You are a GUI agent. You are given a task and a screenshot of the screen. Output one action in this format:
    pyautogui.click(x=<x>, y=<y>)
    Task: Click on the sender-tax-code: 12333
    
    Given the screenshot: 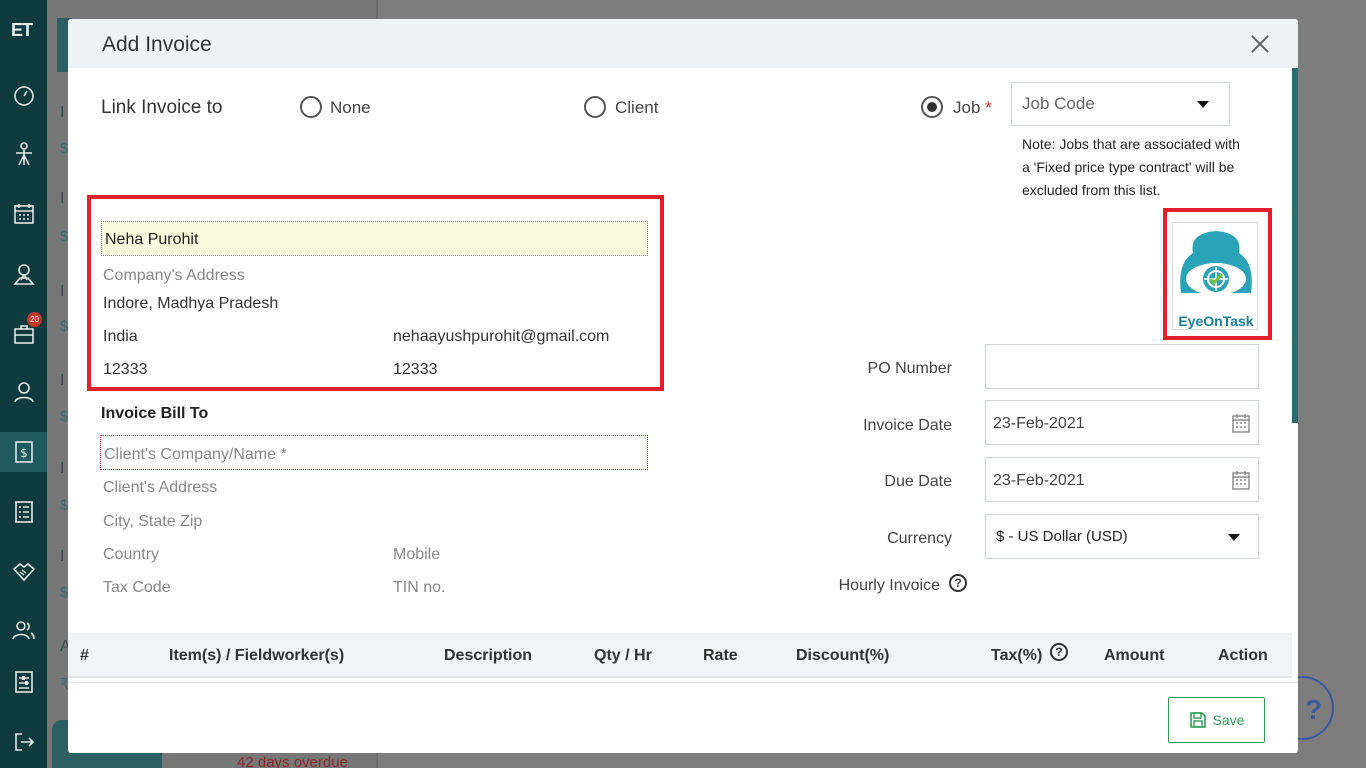 What is the action you would take?
    pyautogui.click(x=125, y=370)
    